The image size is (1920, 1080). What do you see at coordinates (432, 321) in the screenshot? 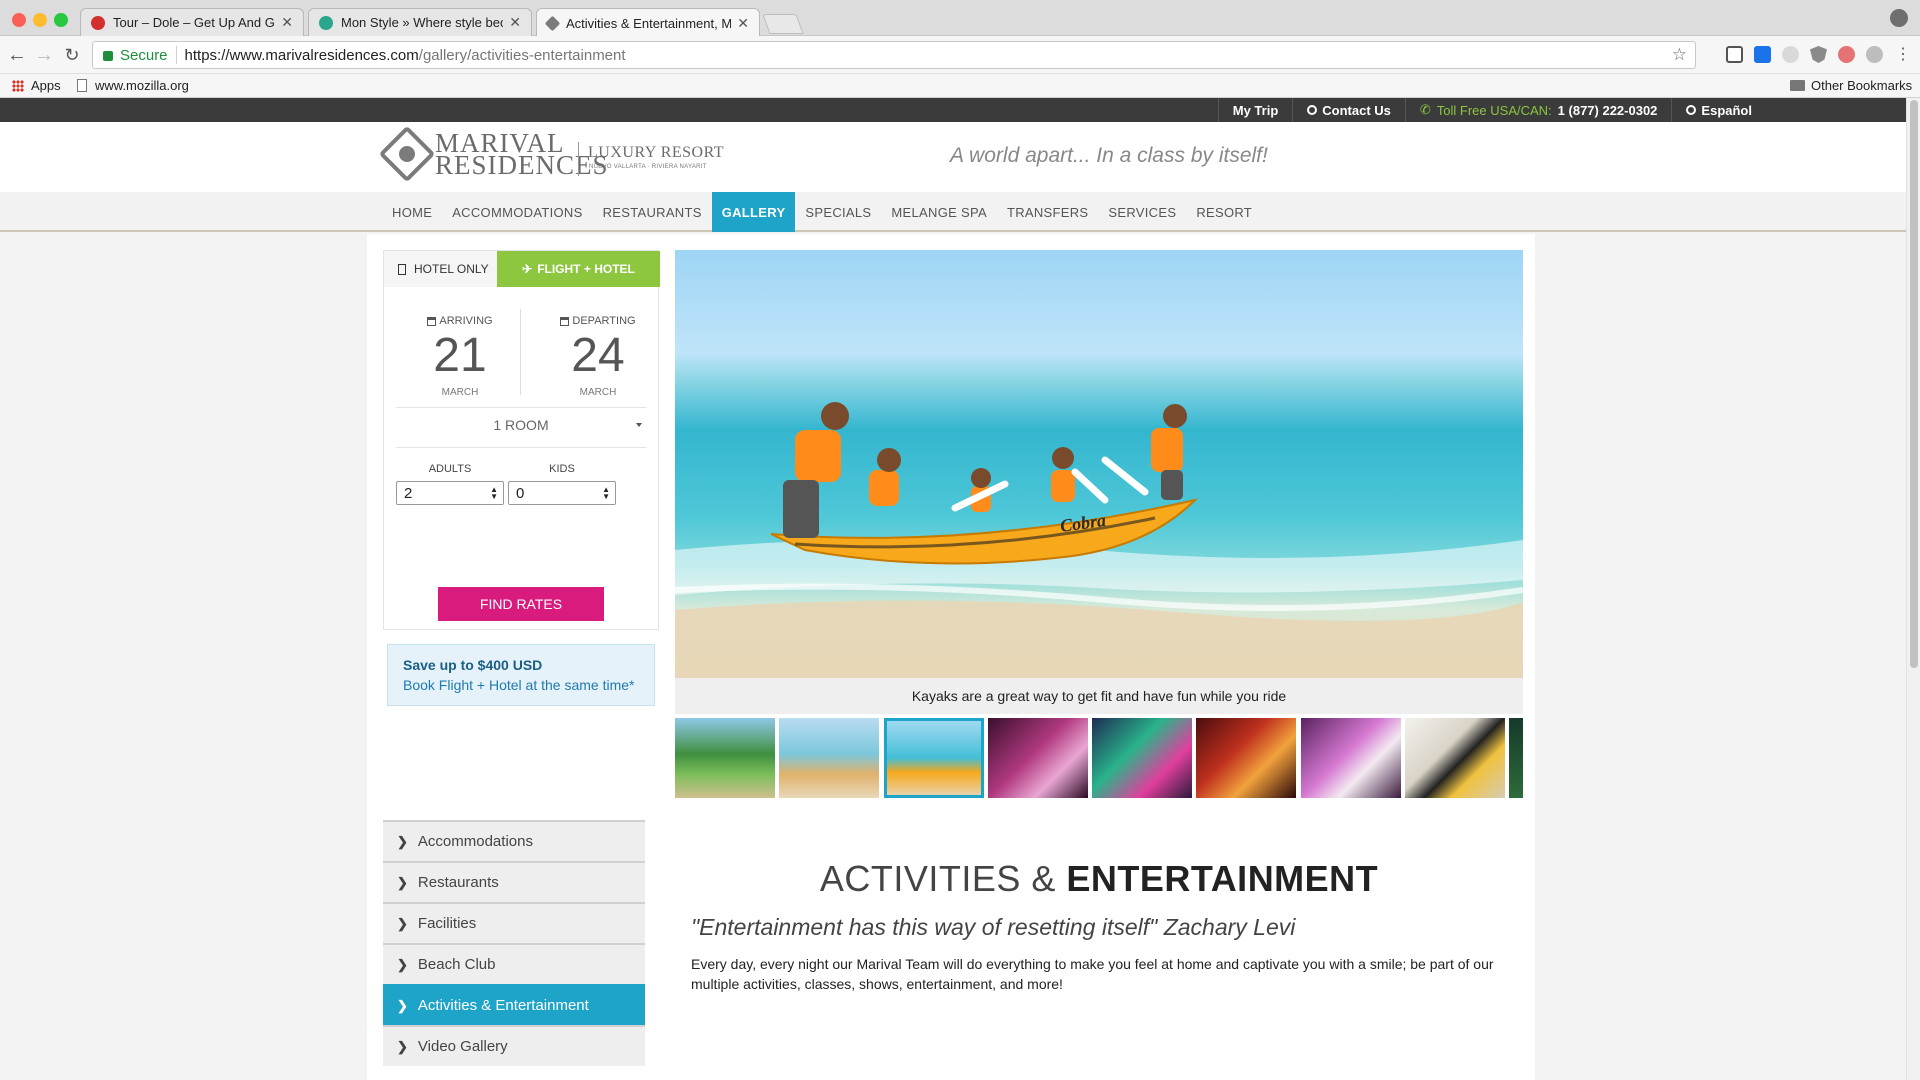
I see `calendar-icon` at bounding box center [432, 321].